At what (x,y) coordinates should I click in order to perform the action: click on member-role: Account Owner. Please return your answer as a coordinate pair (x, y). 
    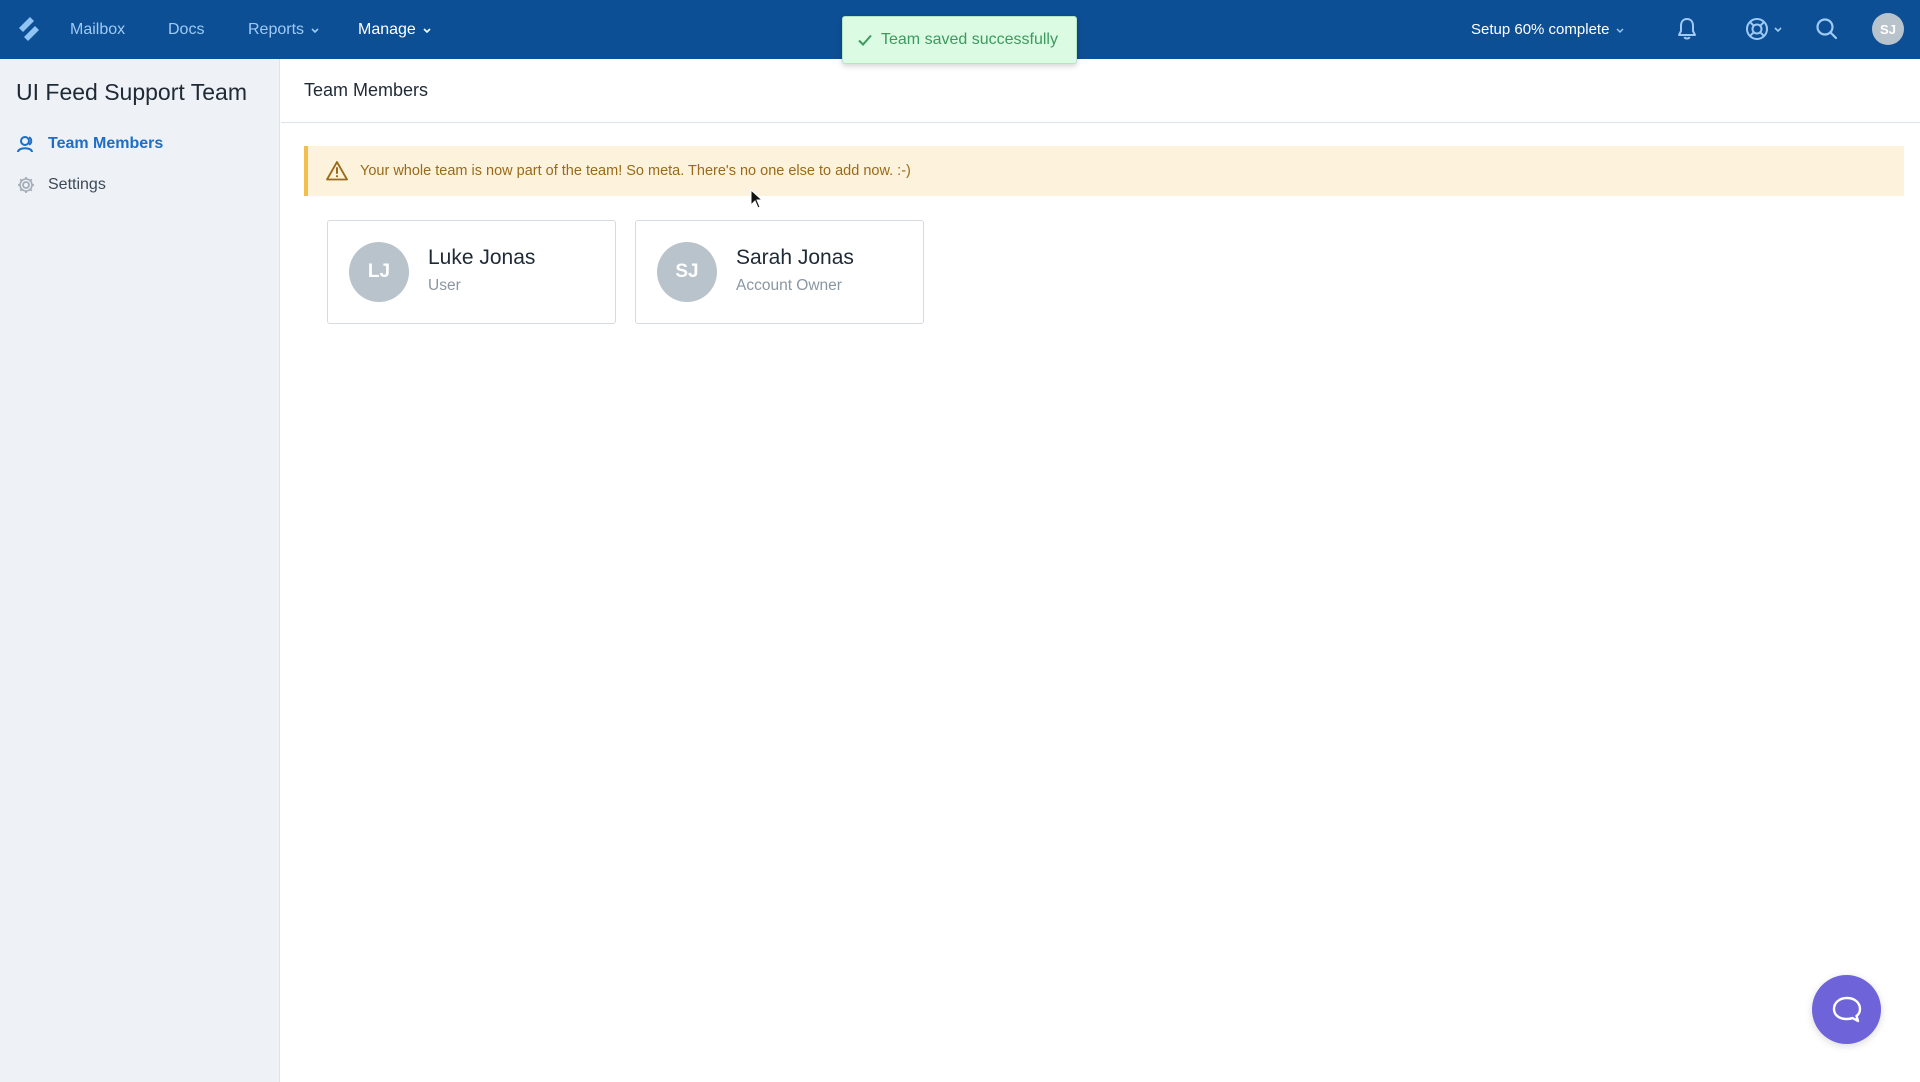
    Looking at the image, I should click on (789, 285).